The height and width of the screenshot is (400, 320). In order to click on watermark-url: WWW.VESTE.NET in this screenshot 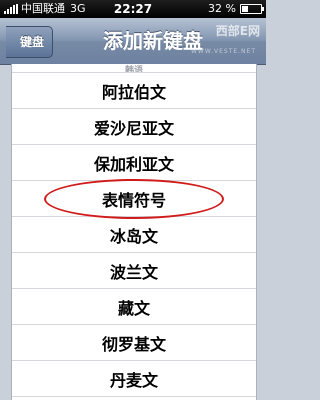, I will do `click(223, 51)`.